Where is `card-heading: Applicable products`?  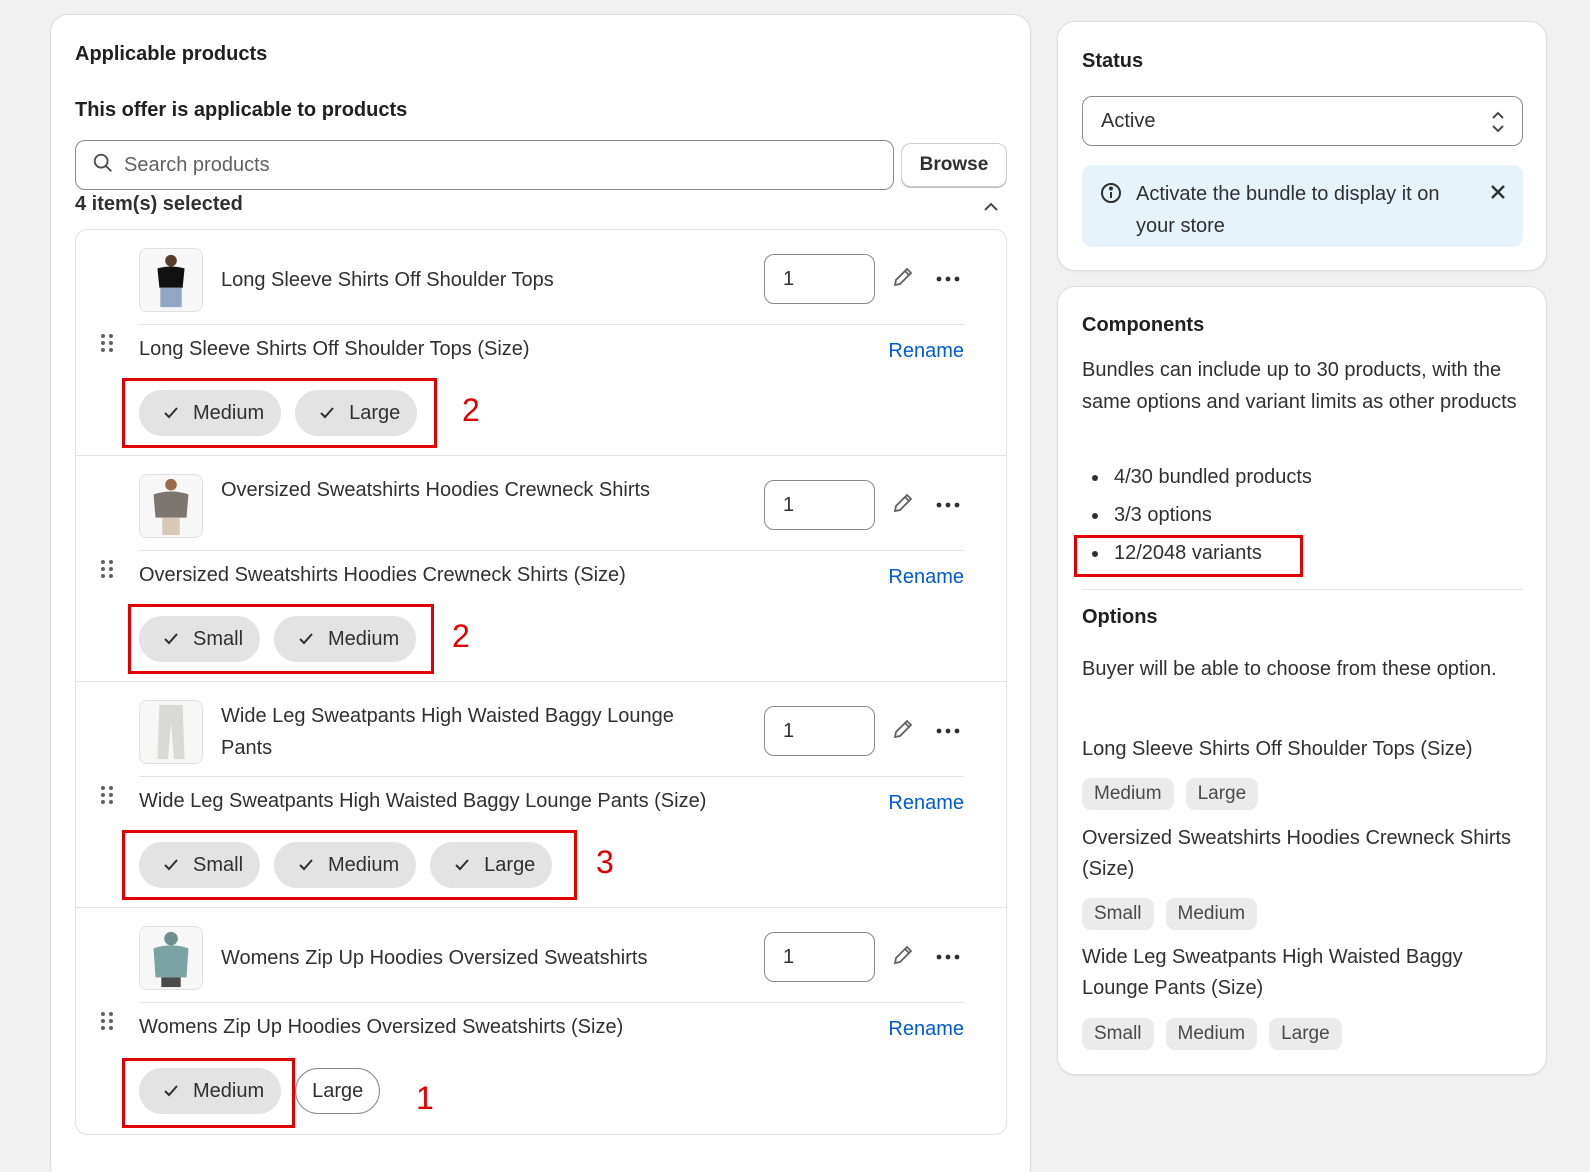
card-heading: Applicable products is located at coordinates (171, 54).